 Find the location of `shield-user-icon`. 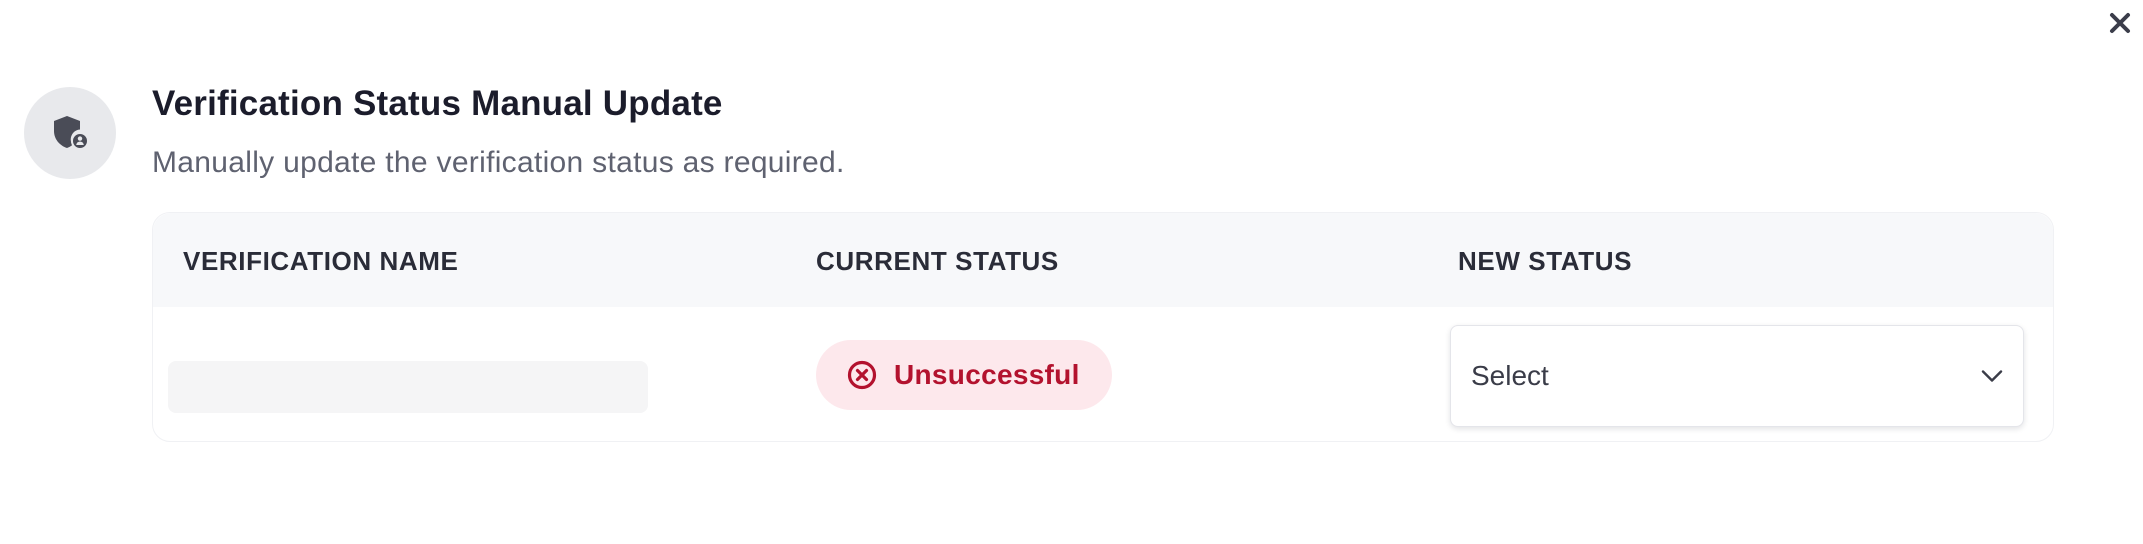

shield-user-icon is located at coordinates (71, 133).